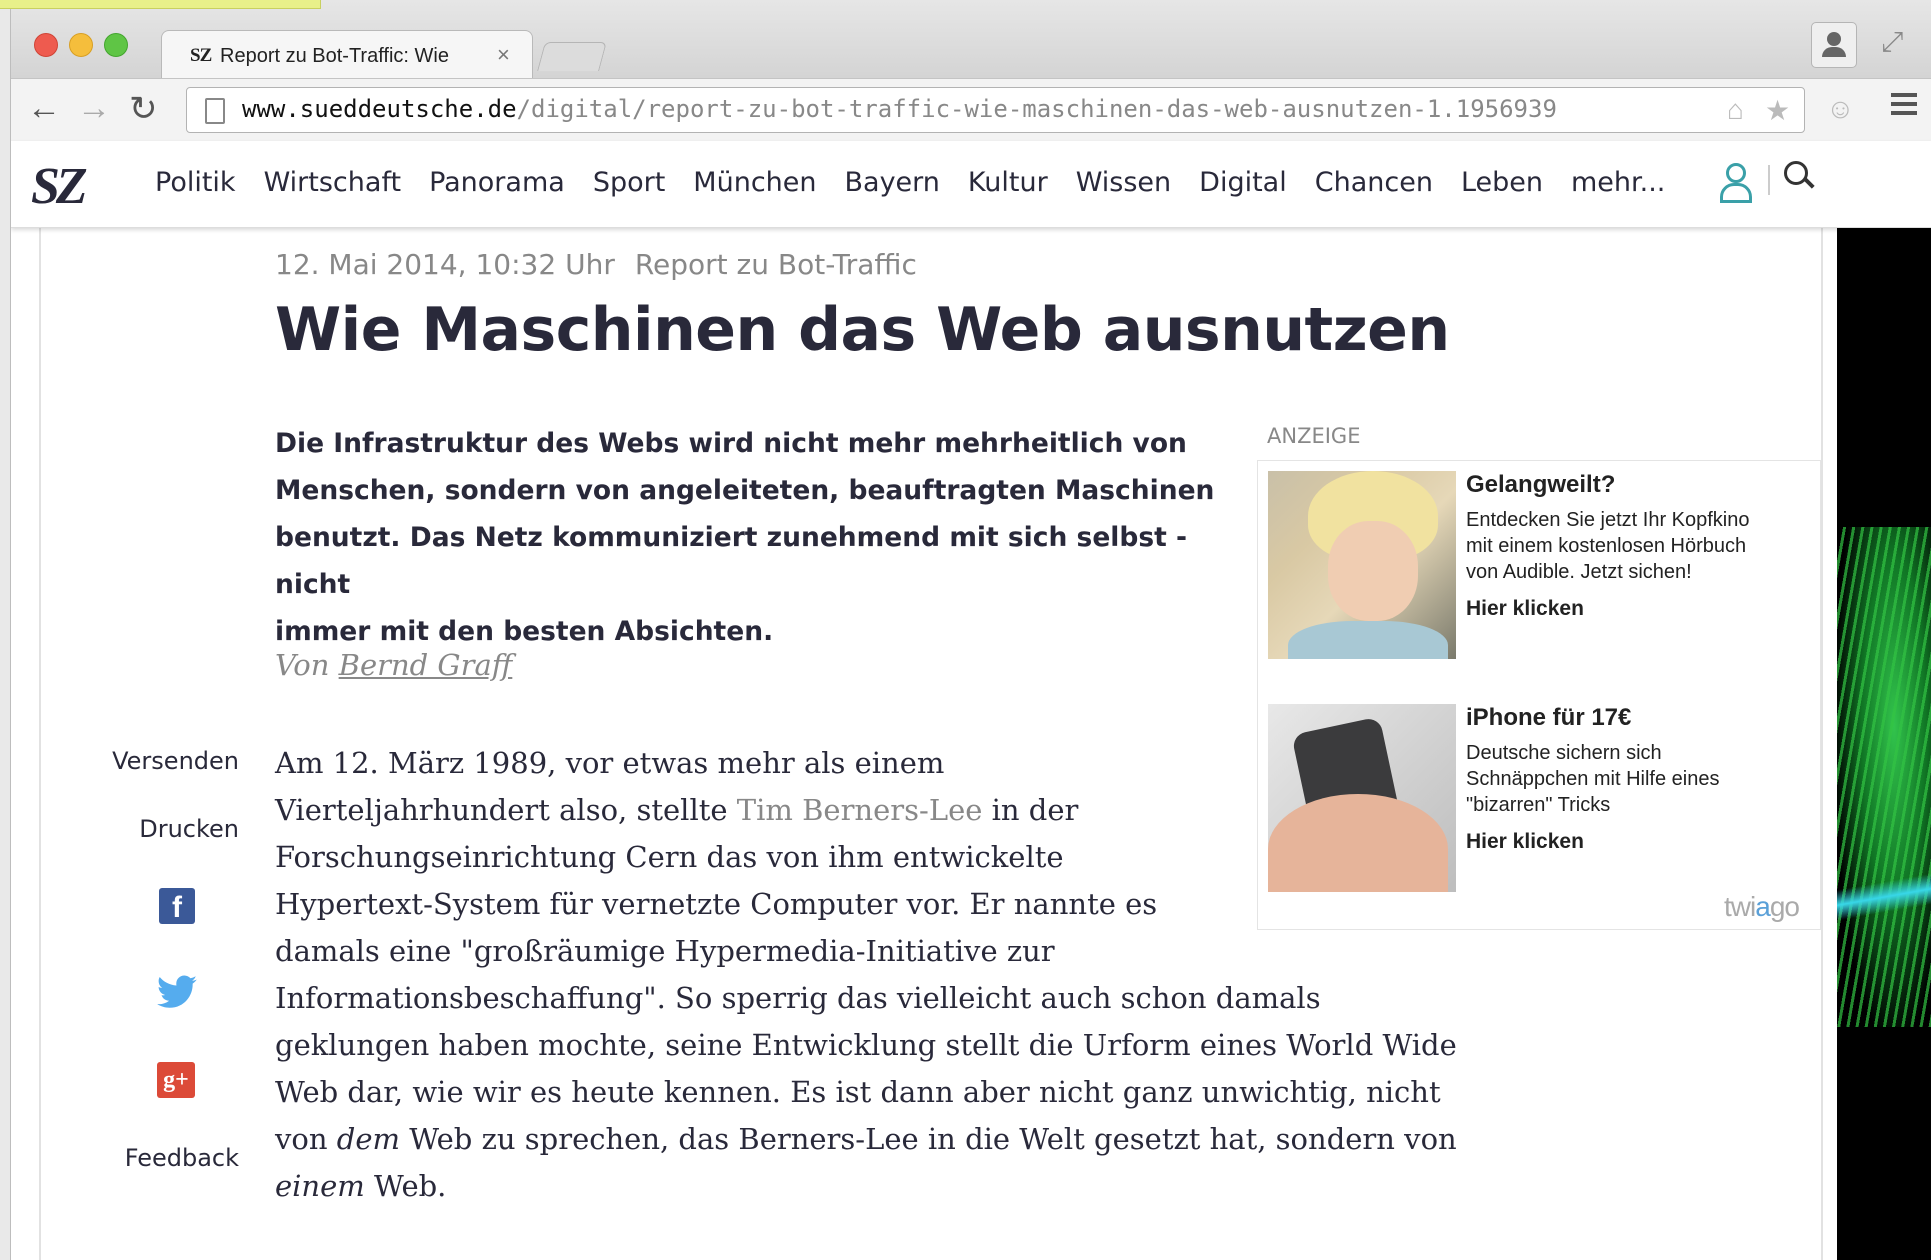  What do you see at coordinates (189, 829) in the screenshot?
I see `print-link: Drucken` at bounding box center [189, 829].